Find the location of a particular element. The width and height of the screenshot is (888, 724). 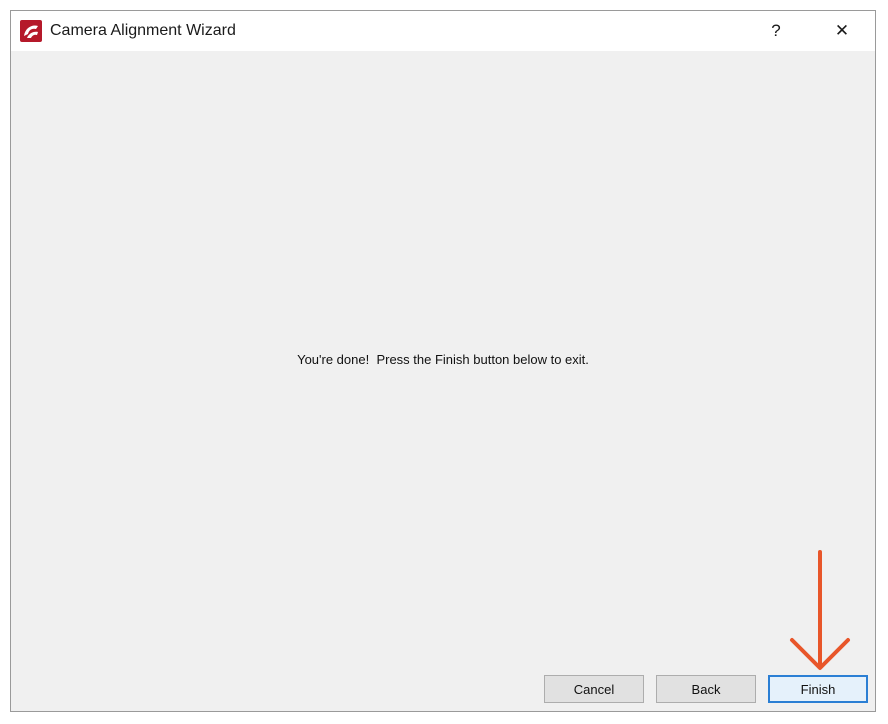

back-button: Back is located at coordinates (706, 689).